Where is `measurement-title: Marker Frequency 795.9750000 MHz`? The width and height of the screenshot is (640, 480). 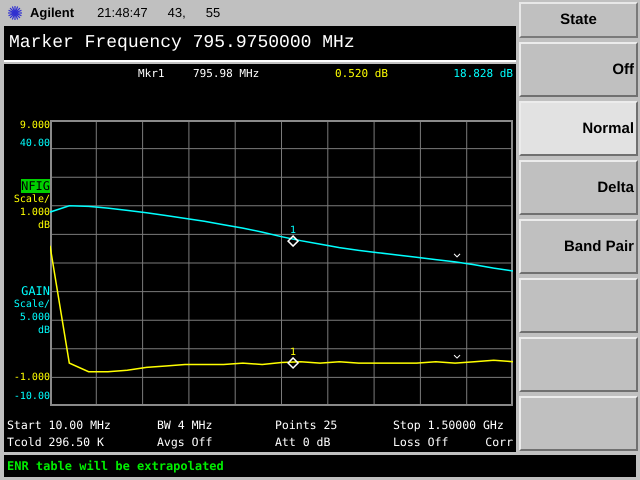 measurement-title: Marker Frequency 795.9750000 MHz is located at coordinates (260, 44).